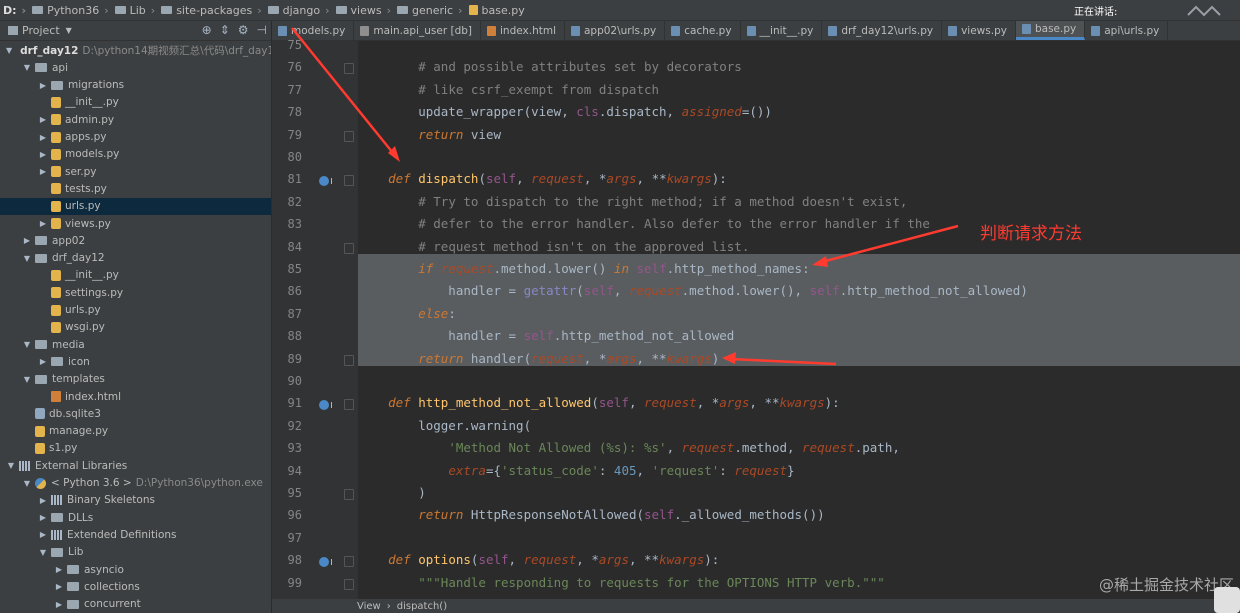 This screenshot has width=1240, height=613. Describe the element at coordinates (422, 606) in the screenshot. I see `method-crumb: dispatch()` at that location.